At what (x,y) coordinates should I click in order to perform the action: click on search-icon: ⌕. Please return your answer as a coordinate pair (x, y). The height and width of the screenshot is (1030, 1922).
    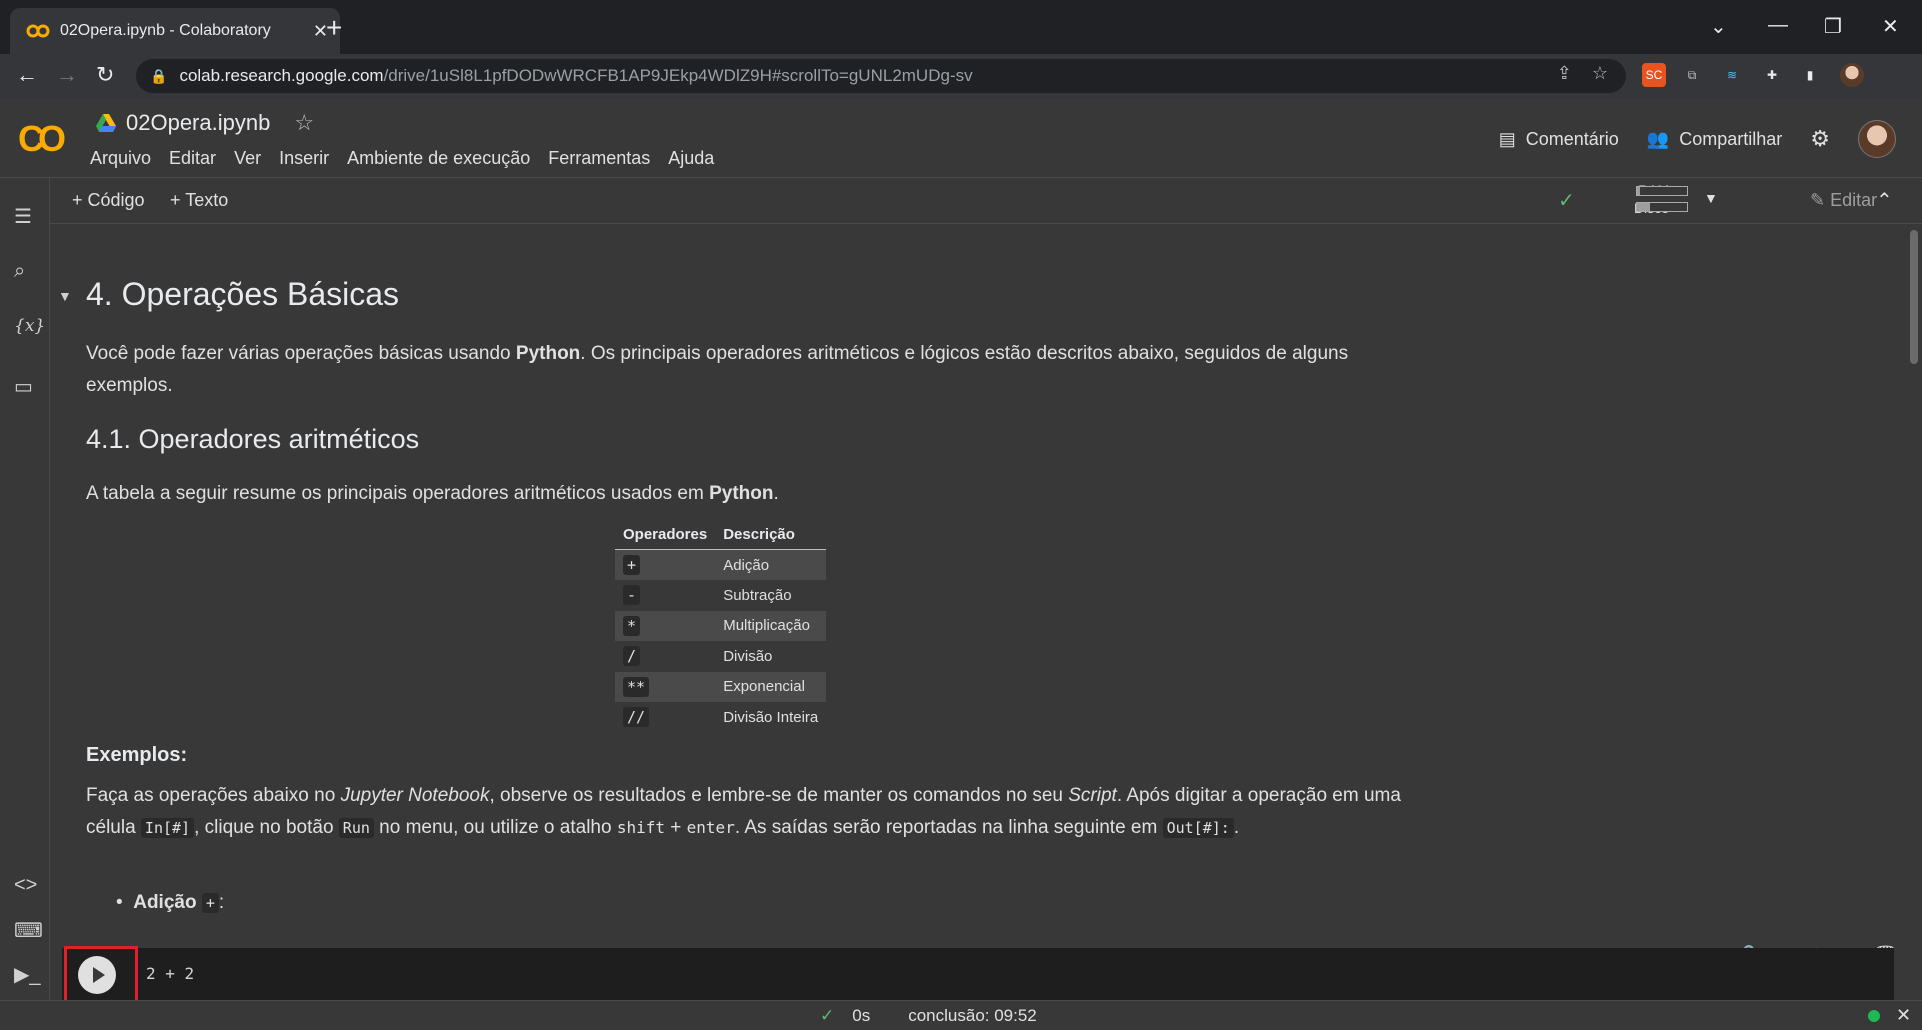
    Looking at the image, I should click on (19, 271).